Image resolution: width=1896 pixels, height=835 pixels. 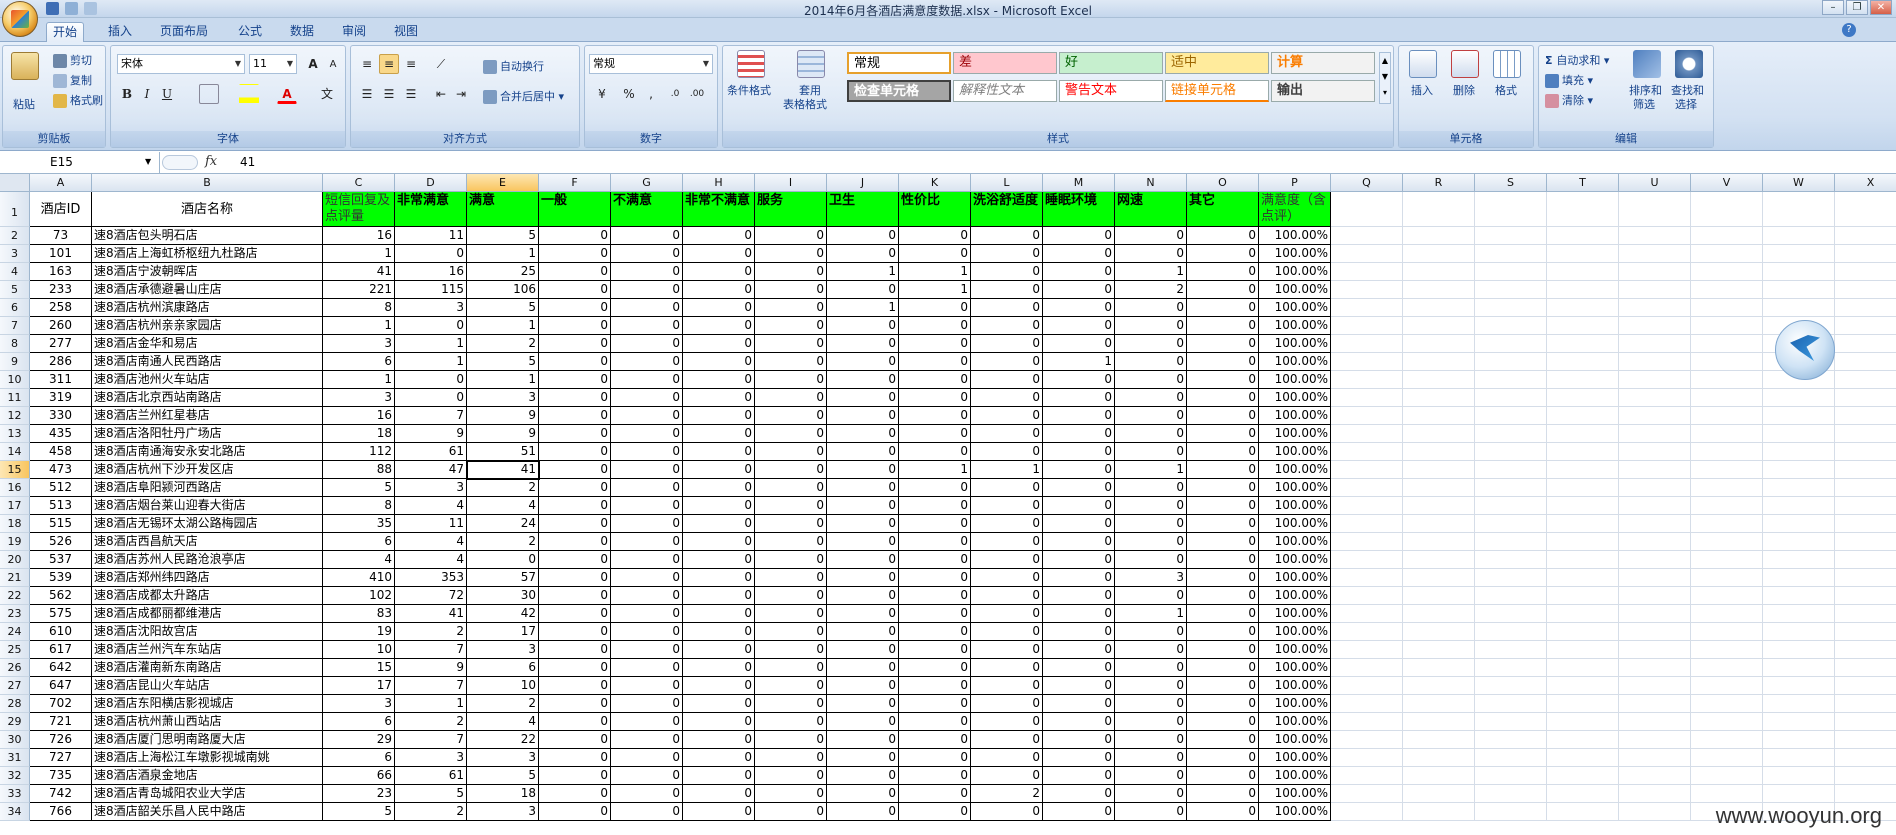 What do you see at coordinates (503, 740) in the screenshot?
I see `table-cell: 22` at bounding box center [503, 740].